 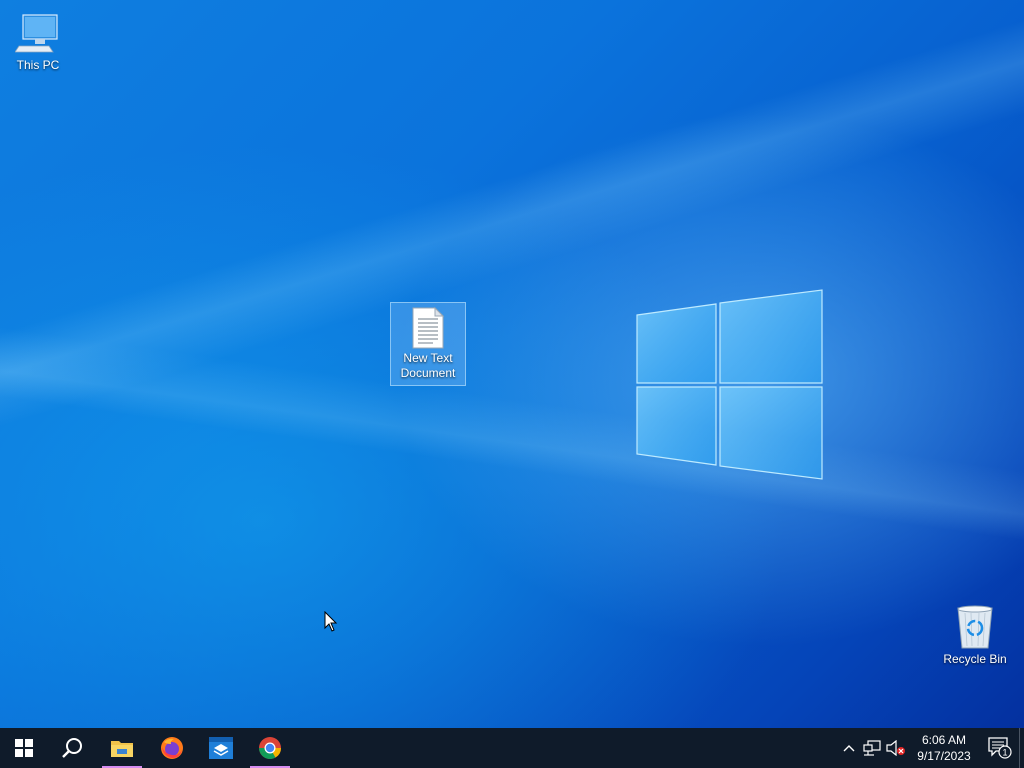 I want to click on firefox-icon, so click(x=172, y=748).